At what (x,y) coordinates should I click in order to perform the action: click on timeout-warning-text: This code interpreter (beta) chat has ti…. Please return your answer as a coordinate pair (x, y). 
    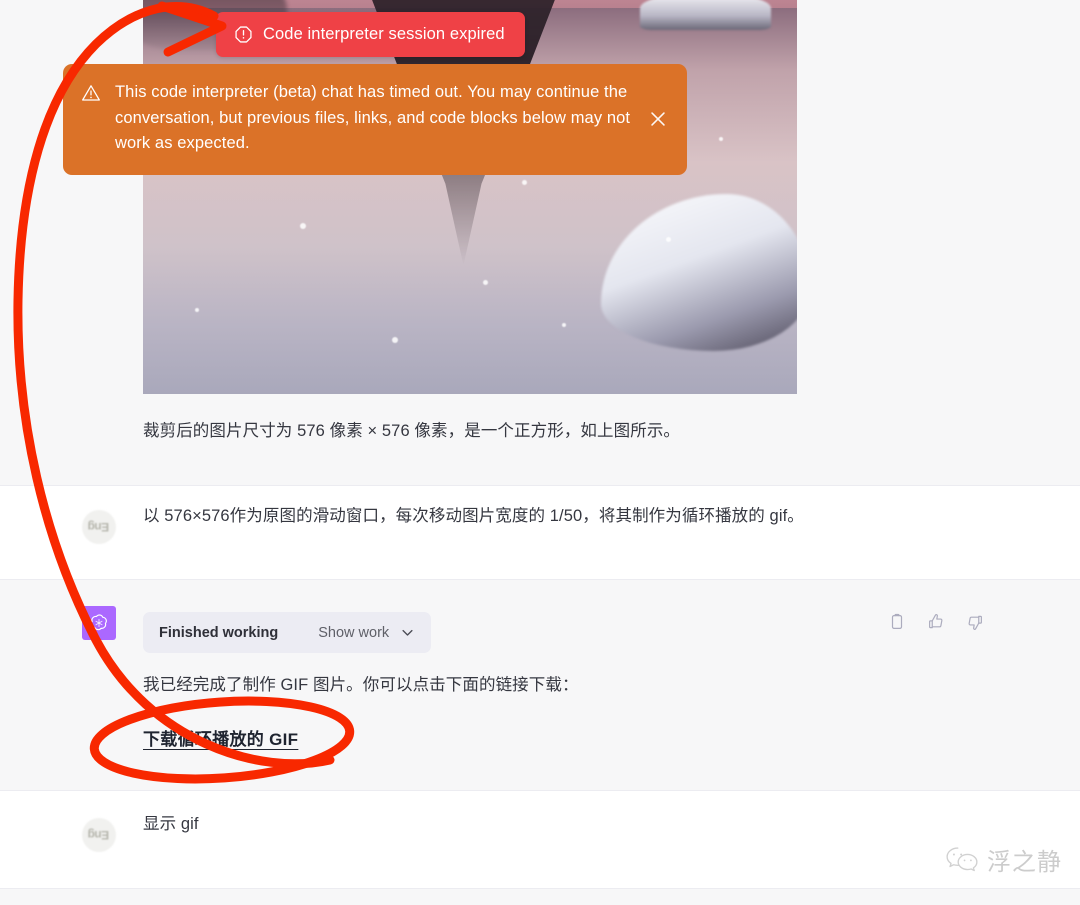
    Looking at the image, I should click on (373, 118).